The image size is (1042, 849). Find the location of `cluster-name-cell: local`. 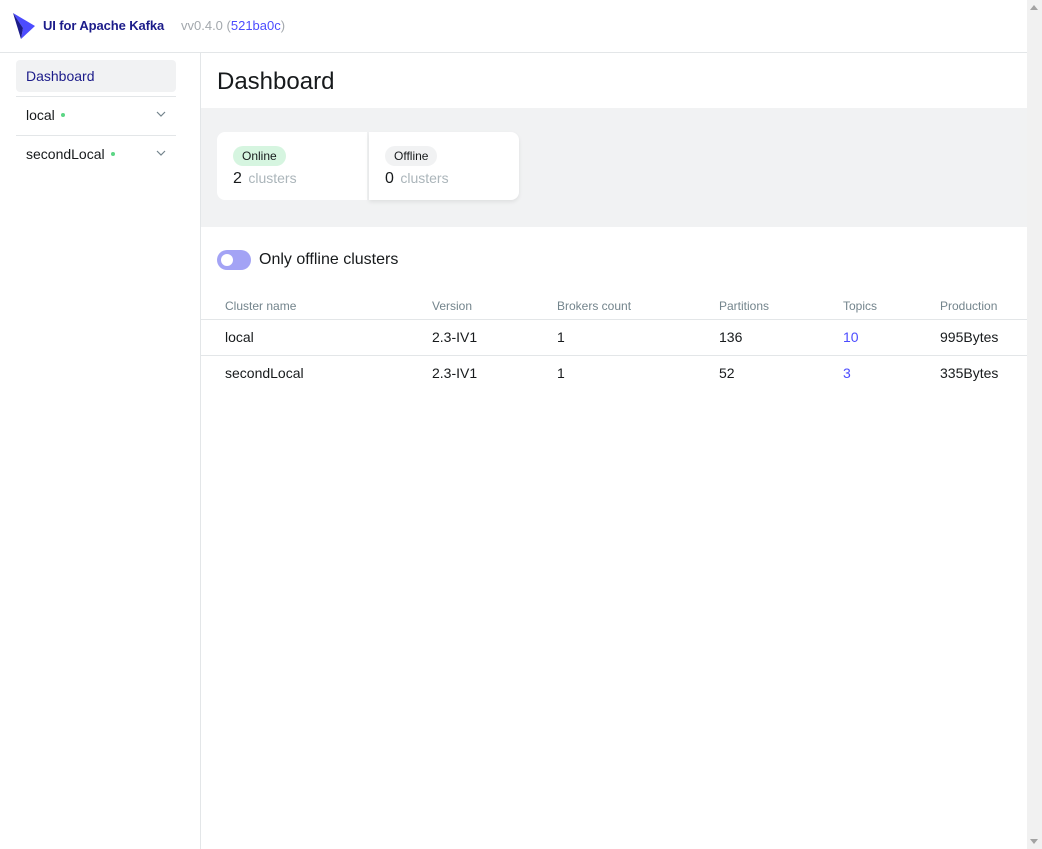

cluster-name-cell: local is located at coordinates (304, 337).